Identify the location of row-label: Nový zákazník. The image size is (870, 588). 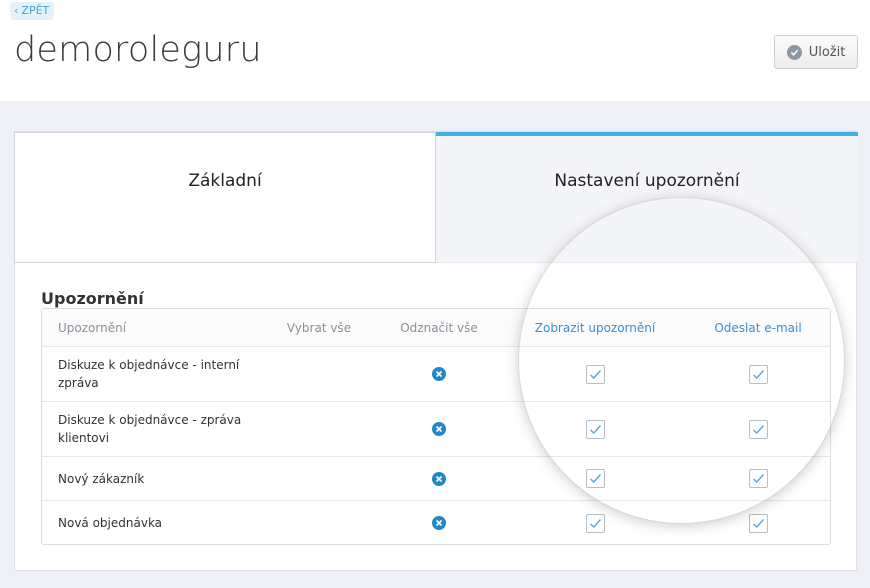
(101, 478).